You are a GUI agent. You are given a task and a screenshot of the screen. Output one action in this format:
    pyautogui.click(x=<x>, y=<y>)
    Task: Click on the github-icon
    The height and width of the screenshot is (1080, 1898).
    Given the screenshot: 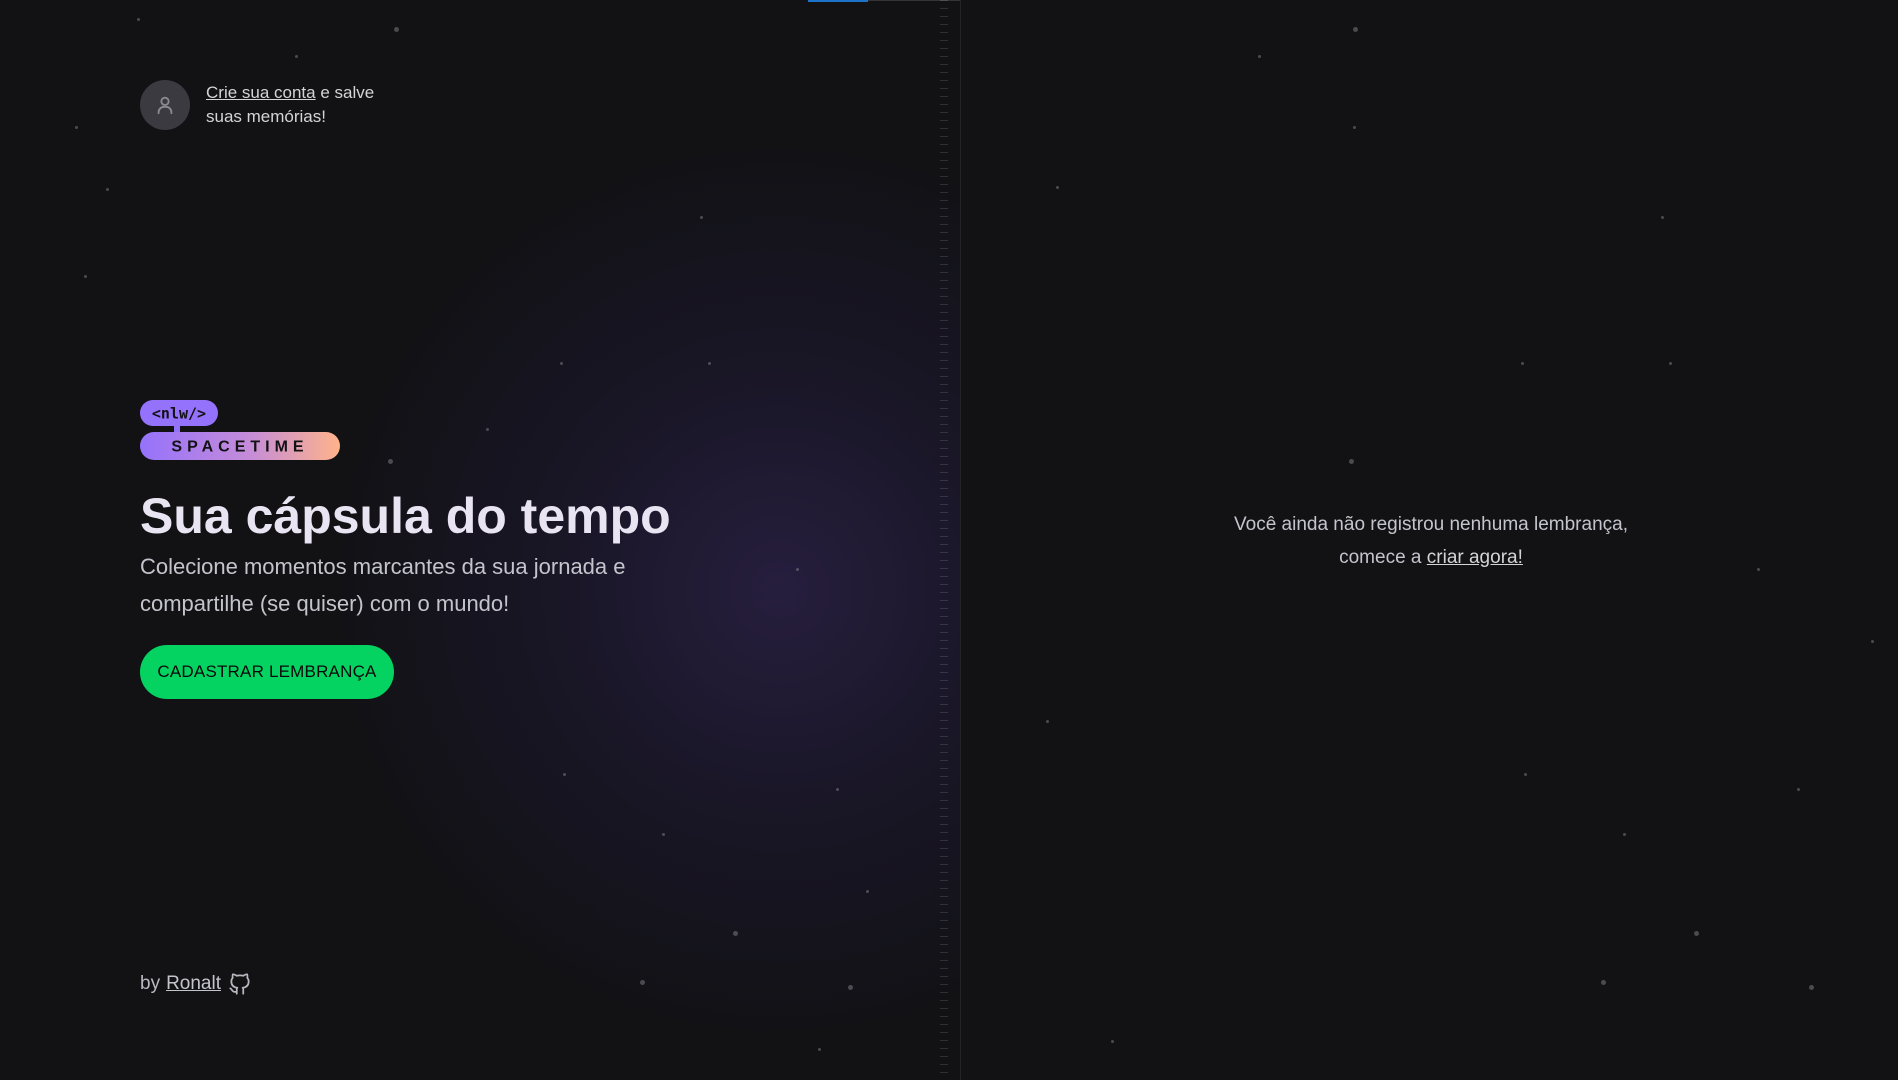 What is the action you would take?
    pyautogui.click(x=240, y=984)
    